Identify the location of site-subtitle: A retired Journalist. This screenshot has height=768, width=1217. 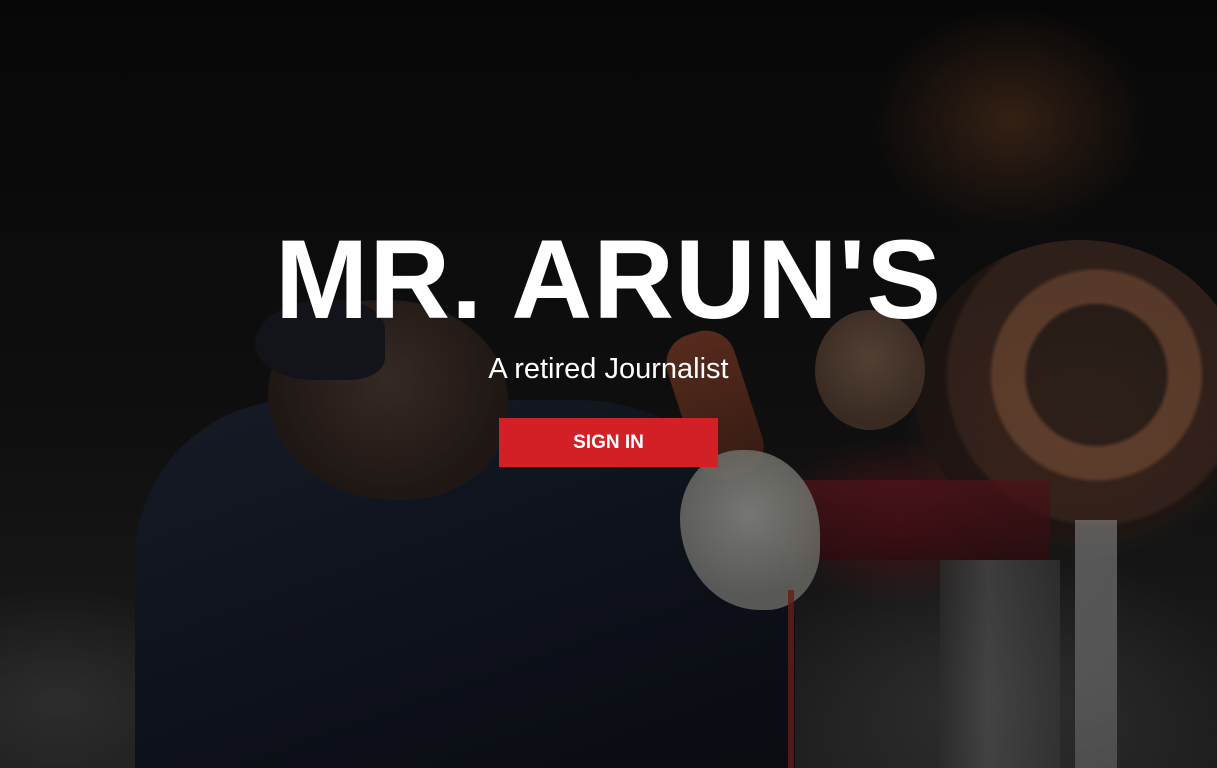
(608, 369).